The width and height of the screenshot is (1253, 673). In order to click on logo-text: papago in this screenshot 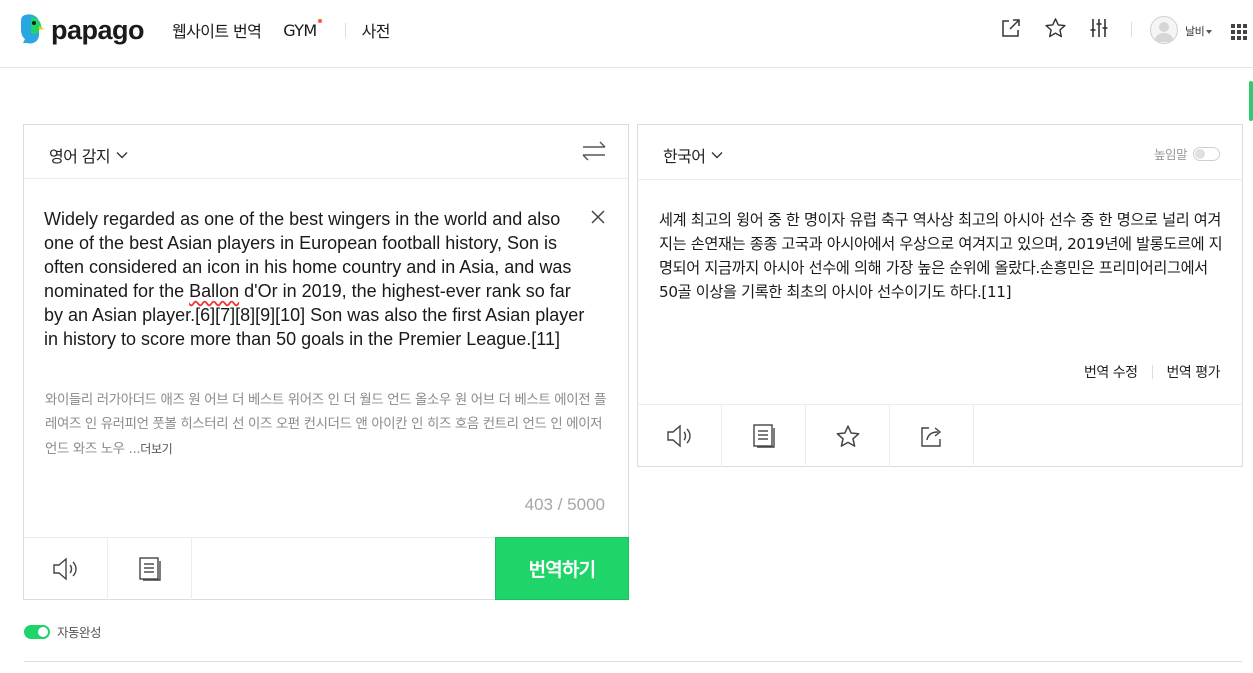, I will do `click(98, 29)`.